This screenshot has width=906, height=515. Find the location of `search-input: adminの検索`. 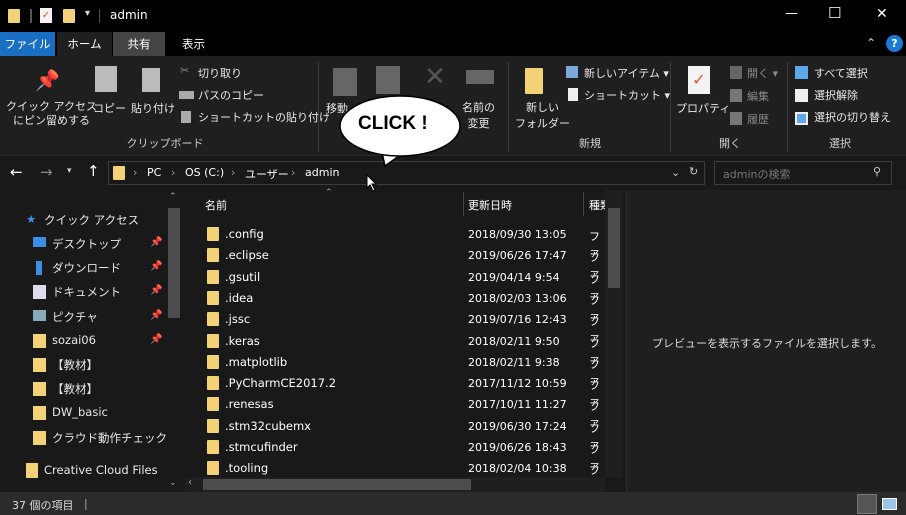

search-input: adminの検索 is located at coordinates (756, 174).